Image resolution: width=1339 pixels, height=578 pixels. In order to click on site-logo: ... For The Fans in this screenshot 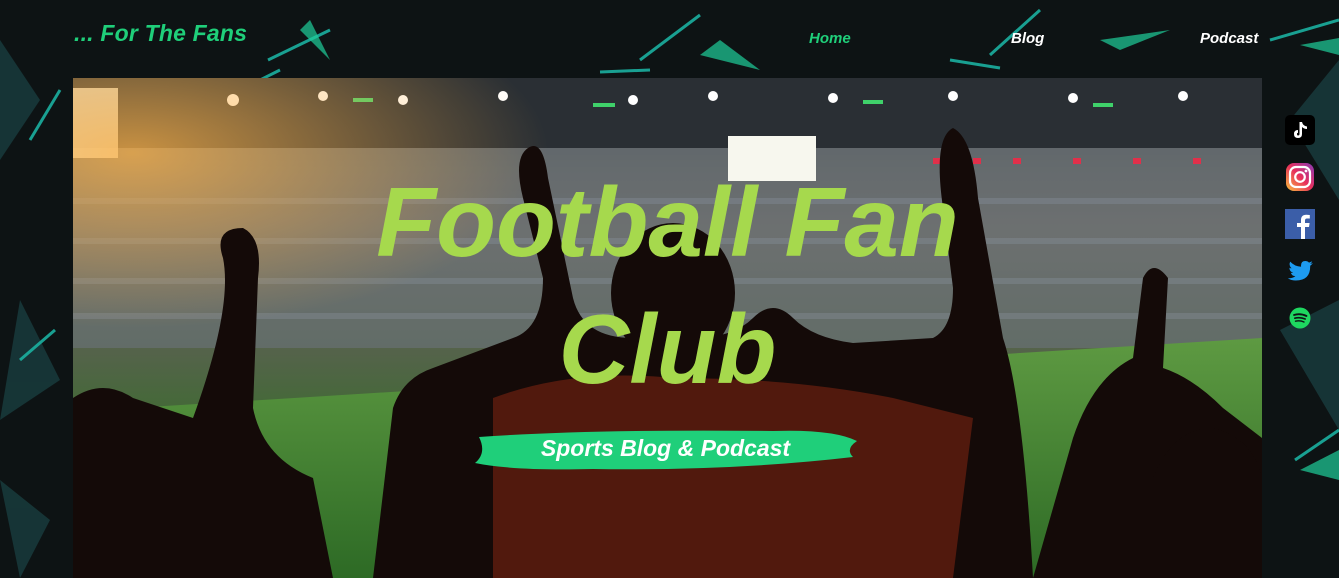, I will do `click(160, 33)`.